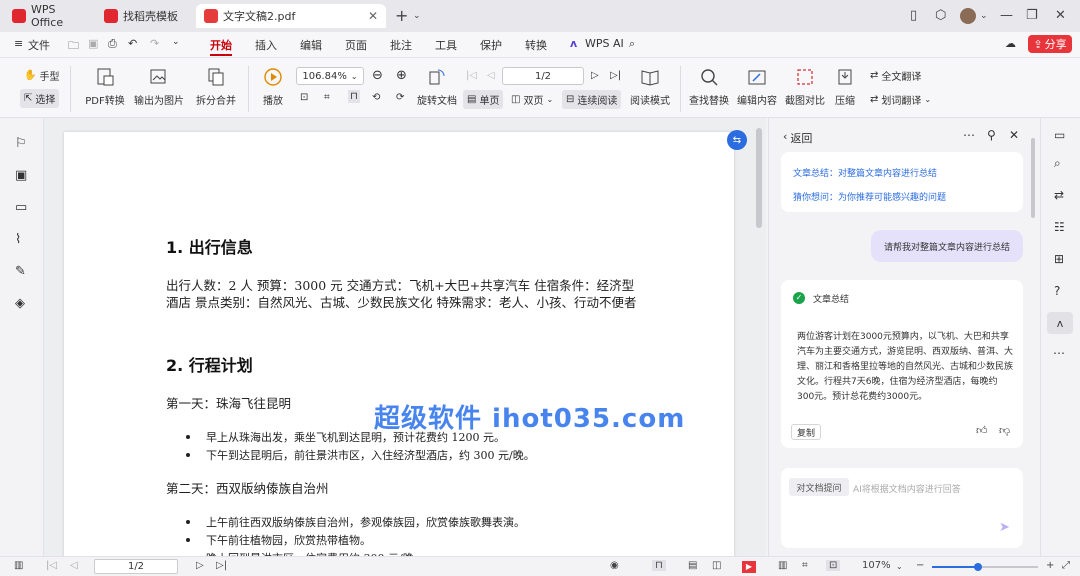  What do you see at coordinates (1059, 227) in the screenshot?
I see `settings-sliders-icon: ☷` at bounding box center [1059, 227].